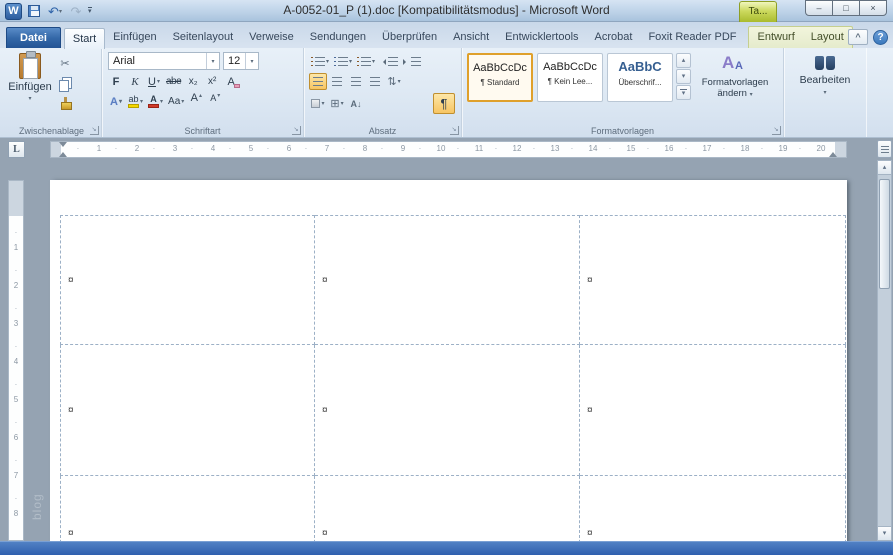 The image size is (893, 555). I want to click on font-size-dropdown-icon: ▾, so click(251, 61).